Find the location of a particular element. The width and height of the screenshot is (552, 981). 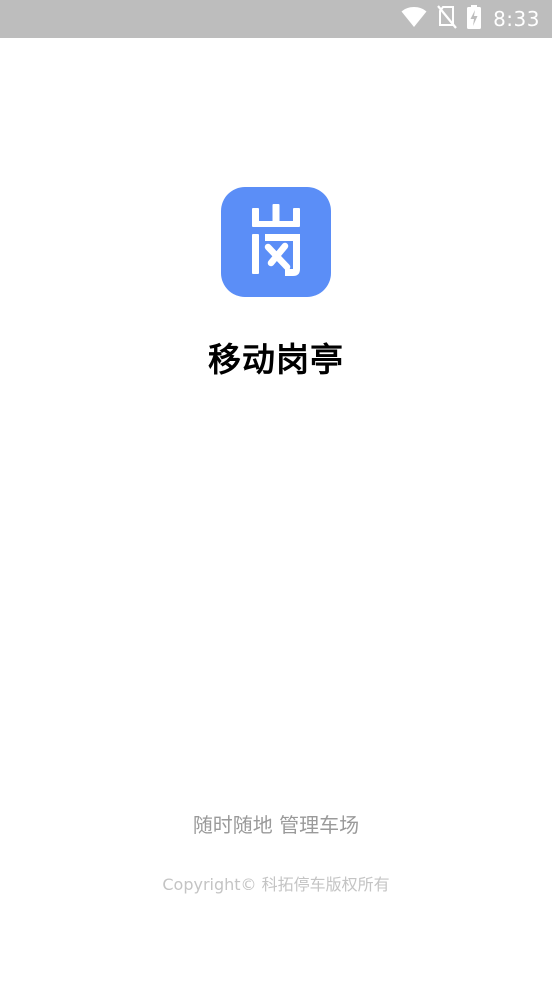

gang-character-logo-icon is located at coordinates (276, 240).